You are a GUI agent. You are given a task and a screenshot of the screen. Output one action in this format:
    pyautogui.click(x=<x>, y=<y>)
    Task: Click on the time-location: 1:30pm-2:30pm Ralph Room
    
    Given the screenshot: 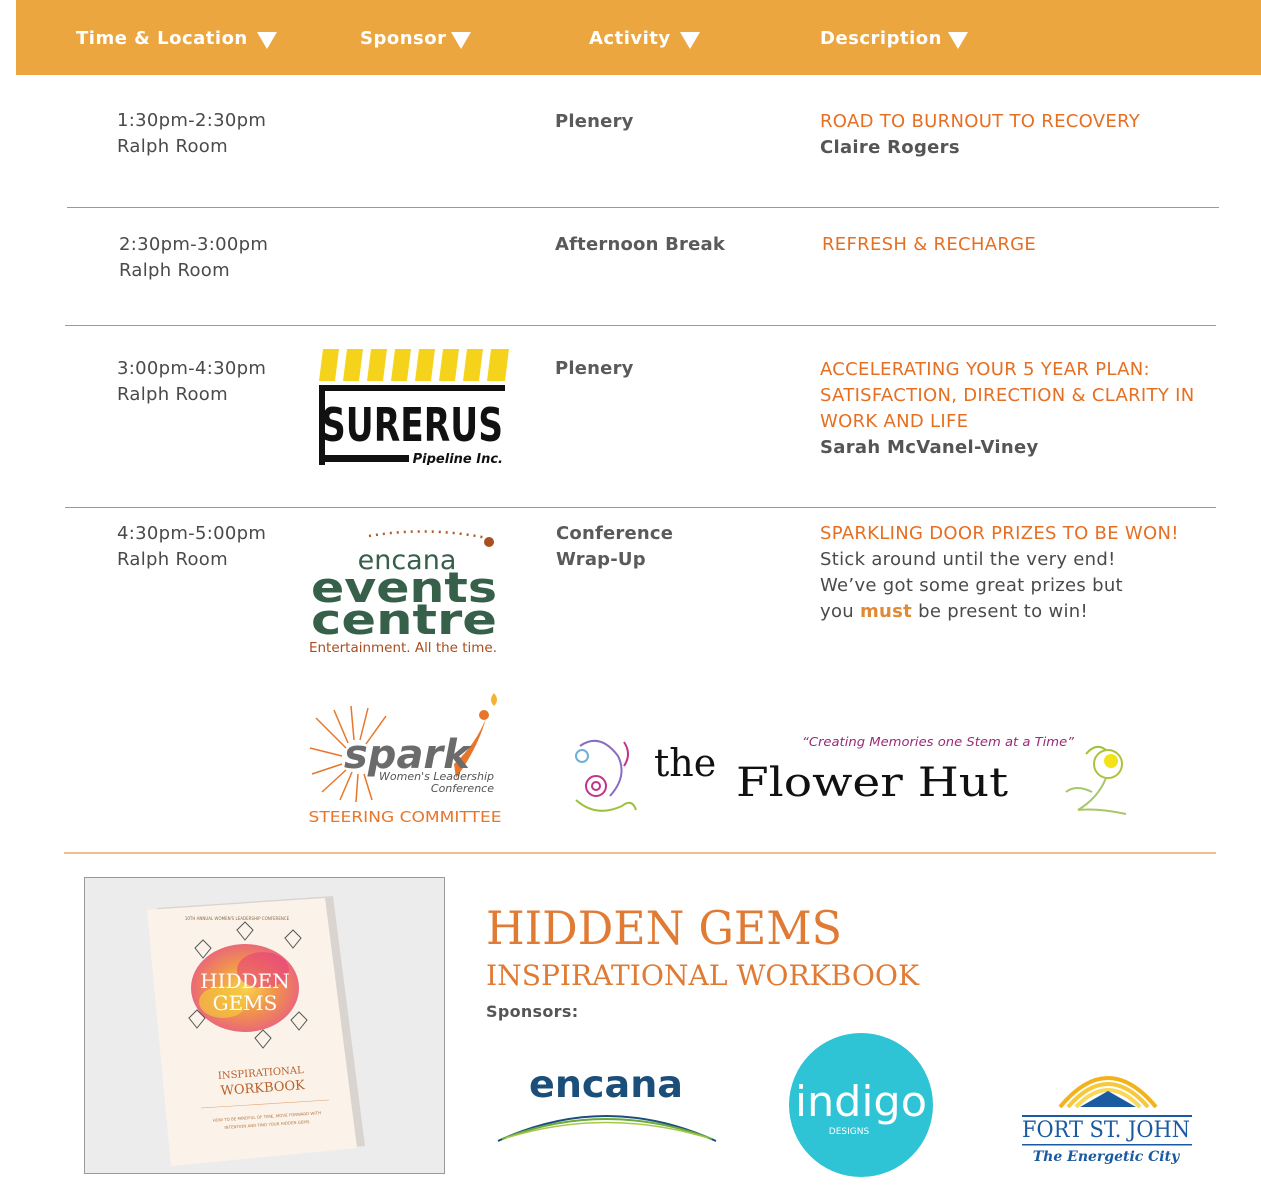 What is the action you would take?
    pyautogui.click(x=191, y=134)
    